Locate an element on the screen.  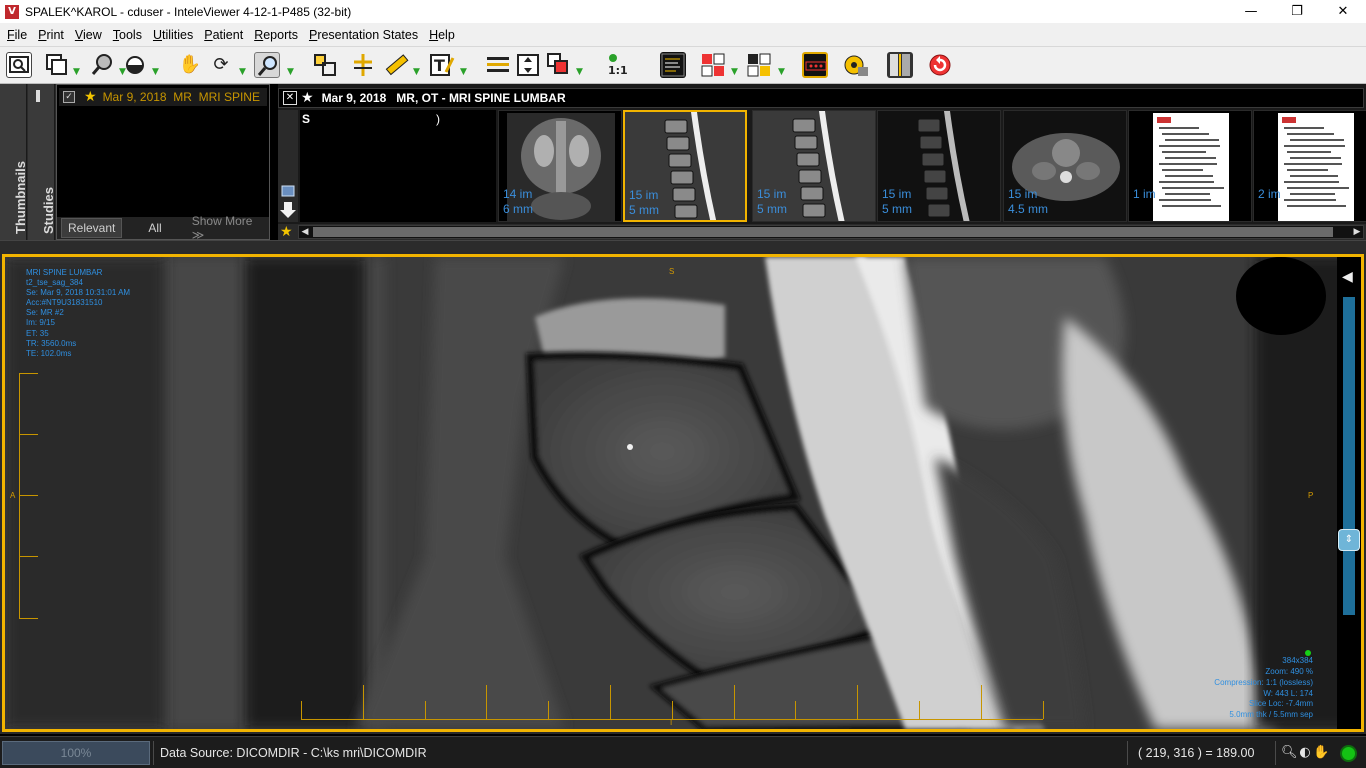
compare-icon is located at coordinates (900, 65).